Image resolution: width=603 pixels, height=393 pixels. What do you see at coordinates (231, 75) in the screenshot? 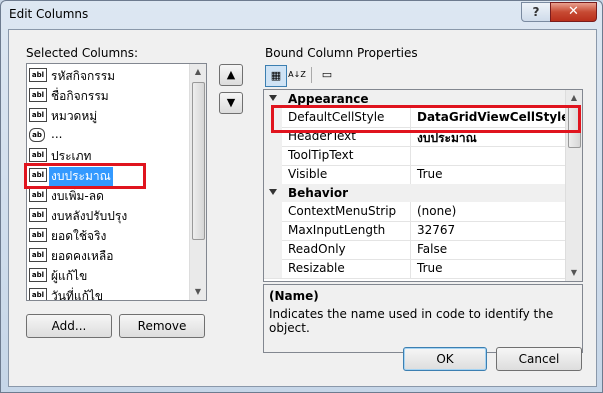
I see `move-up-button: ▲` at bounding box center [231, 75].